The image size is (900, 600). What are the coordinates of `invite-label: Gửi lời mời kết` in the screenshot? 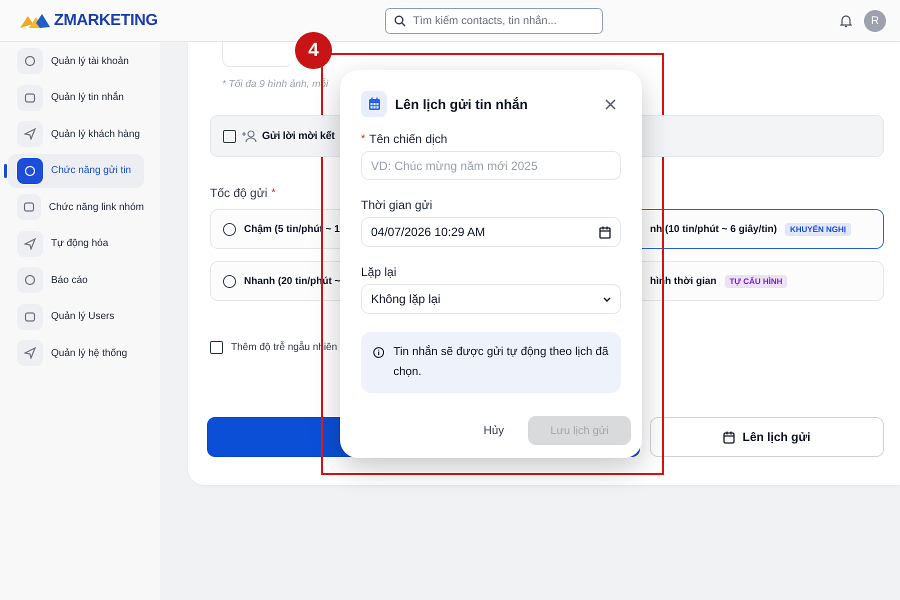 It's located at (298, 136).